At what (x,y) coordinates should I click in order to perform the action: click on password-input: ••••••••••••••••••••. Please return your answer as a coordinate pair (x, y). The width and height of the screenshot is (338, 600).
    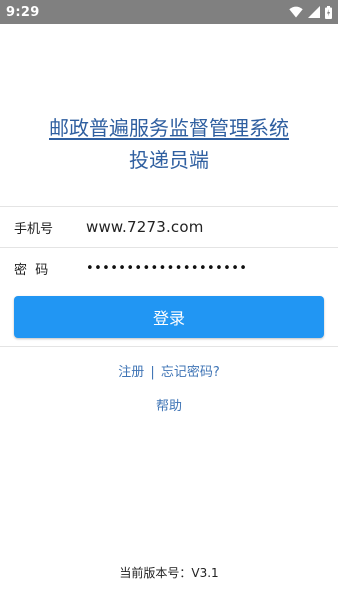
    Looking at the image, I should click on (166, 268).